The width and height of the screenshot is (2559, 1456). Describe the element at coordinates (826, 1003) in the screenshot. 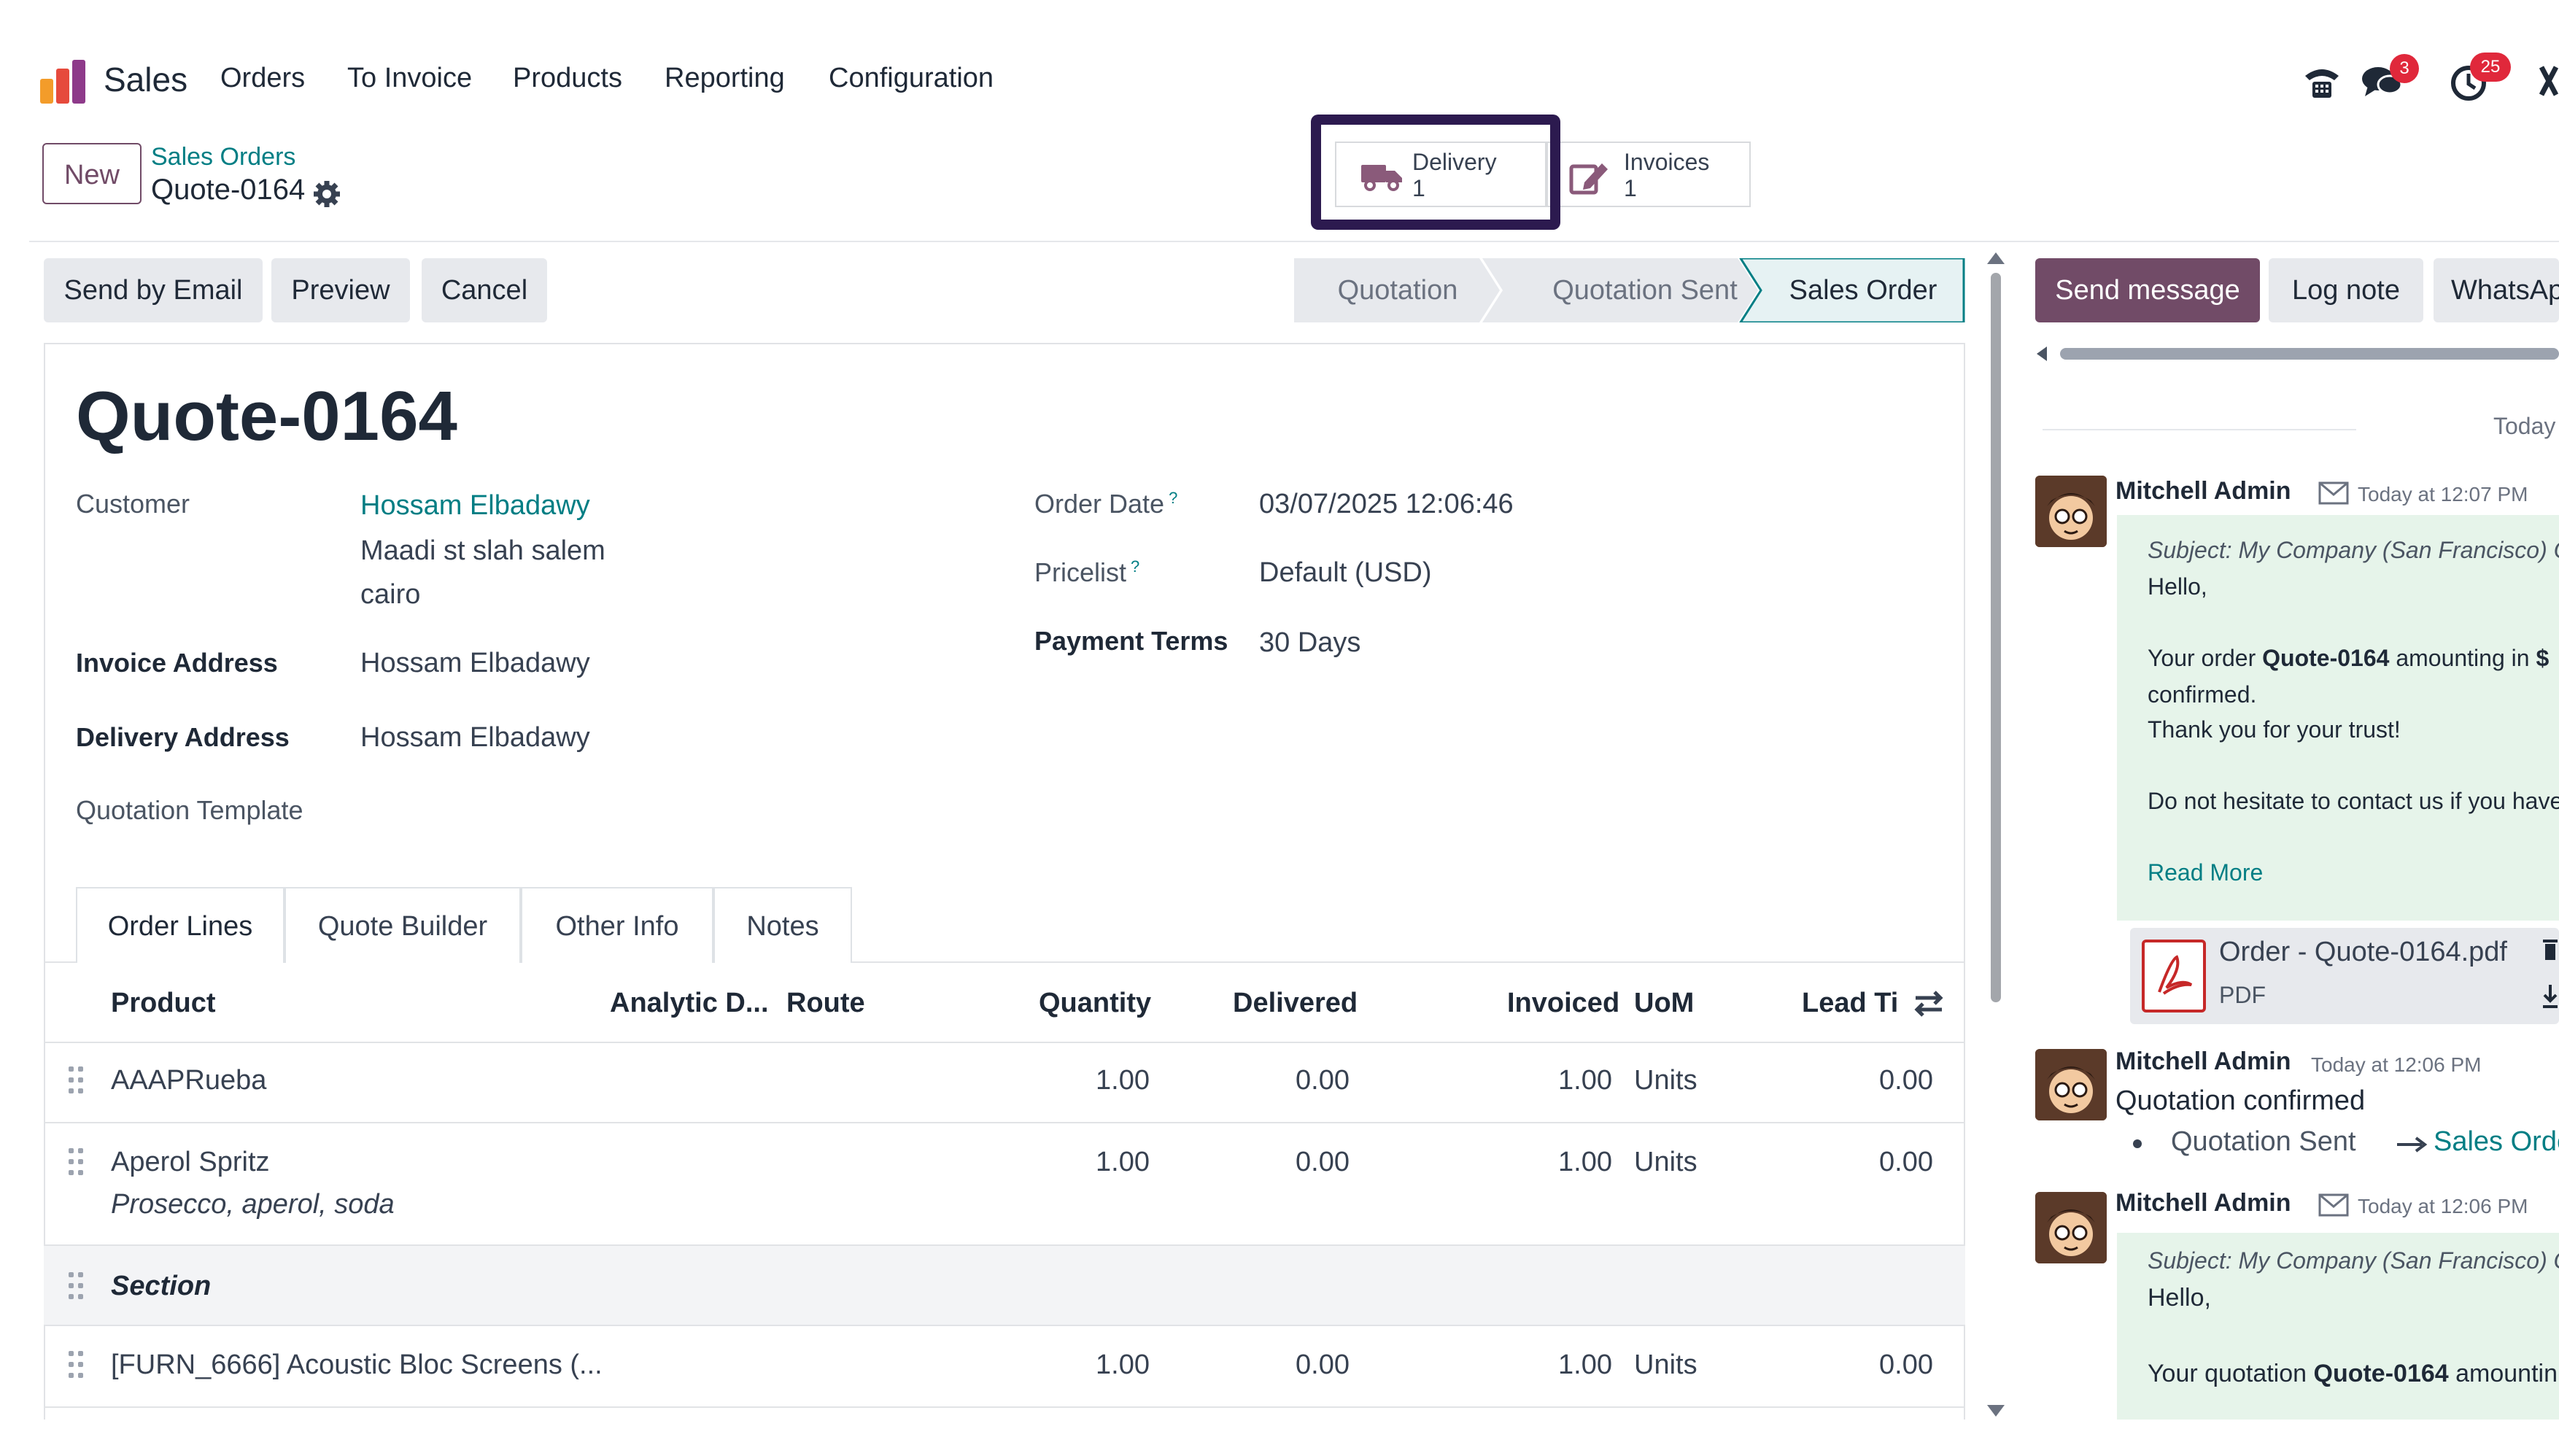

I see `col-route: Route` at that location.